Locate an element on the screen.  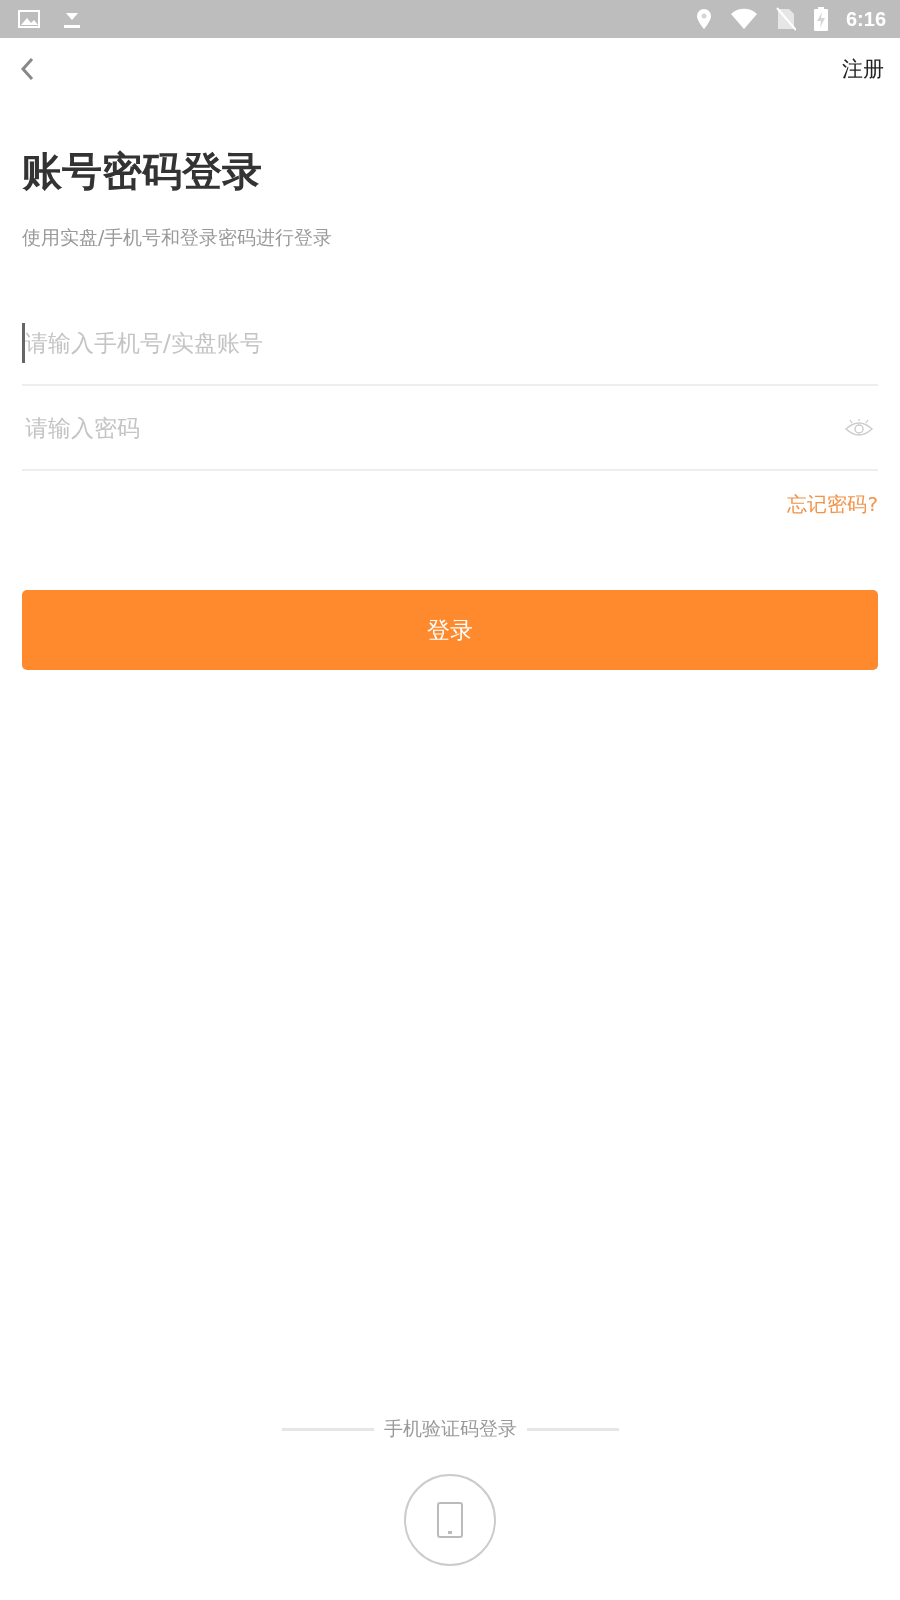
eye-icon is located at coordinates (859, 427).